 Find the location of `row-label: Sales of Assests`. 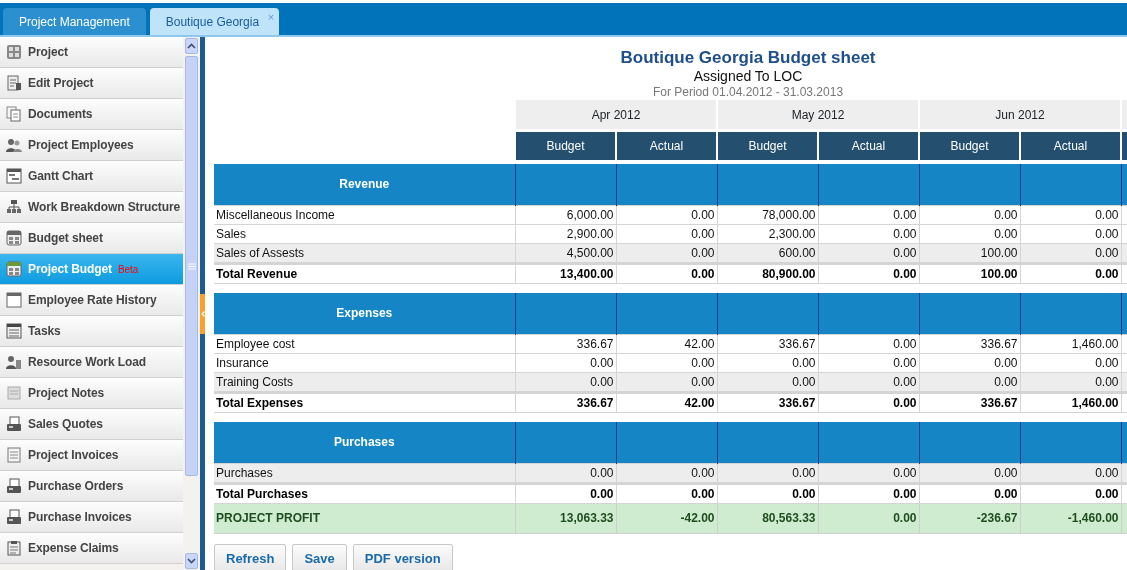

row-label: Sales of Assests is located at coordinates (364, 253).